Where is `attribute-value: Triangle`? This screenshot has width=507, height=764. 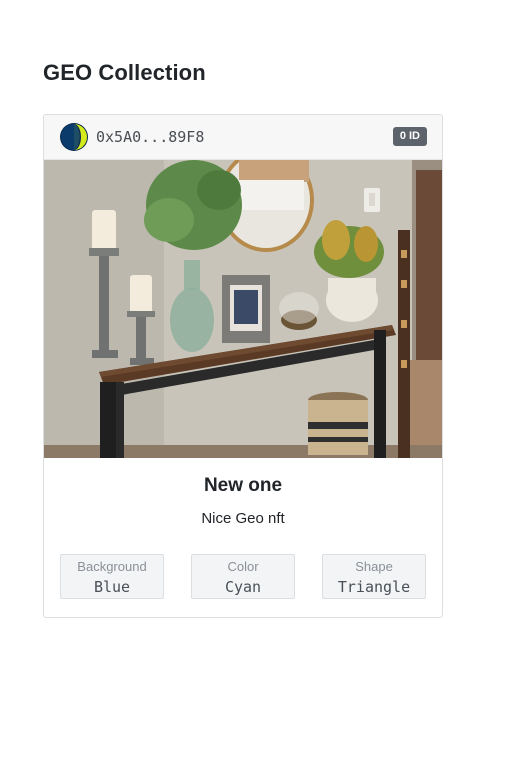
attribute-value: Triangle is located at coordinates (374, 587).